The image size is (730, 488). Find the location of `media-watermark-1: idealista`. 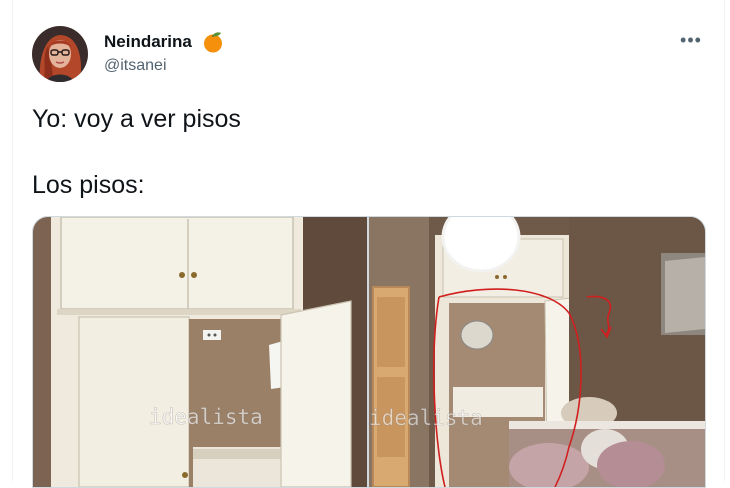

media-watermark-1: idealista is located at coordinates (206, 417).